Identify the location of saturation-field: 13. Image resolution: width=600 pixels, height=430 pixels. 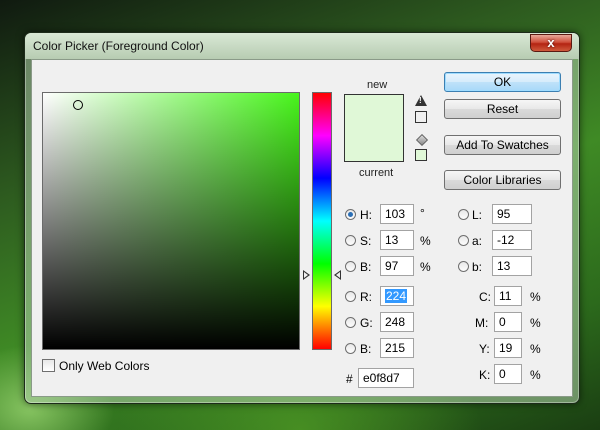
(397, 240).